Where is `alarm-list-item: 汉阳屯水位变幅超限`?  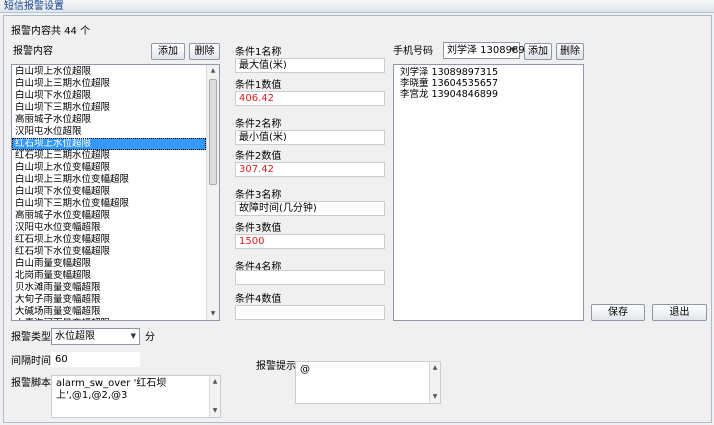
alarm-list-item: 汉阳屯水位变幅超限 is located at coordinates (109, 228).